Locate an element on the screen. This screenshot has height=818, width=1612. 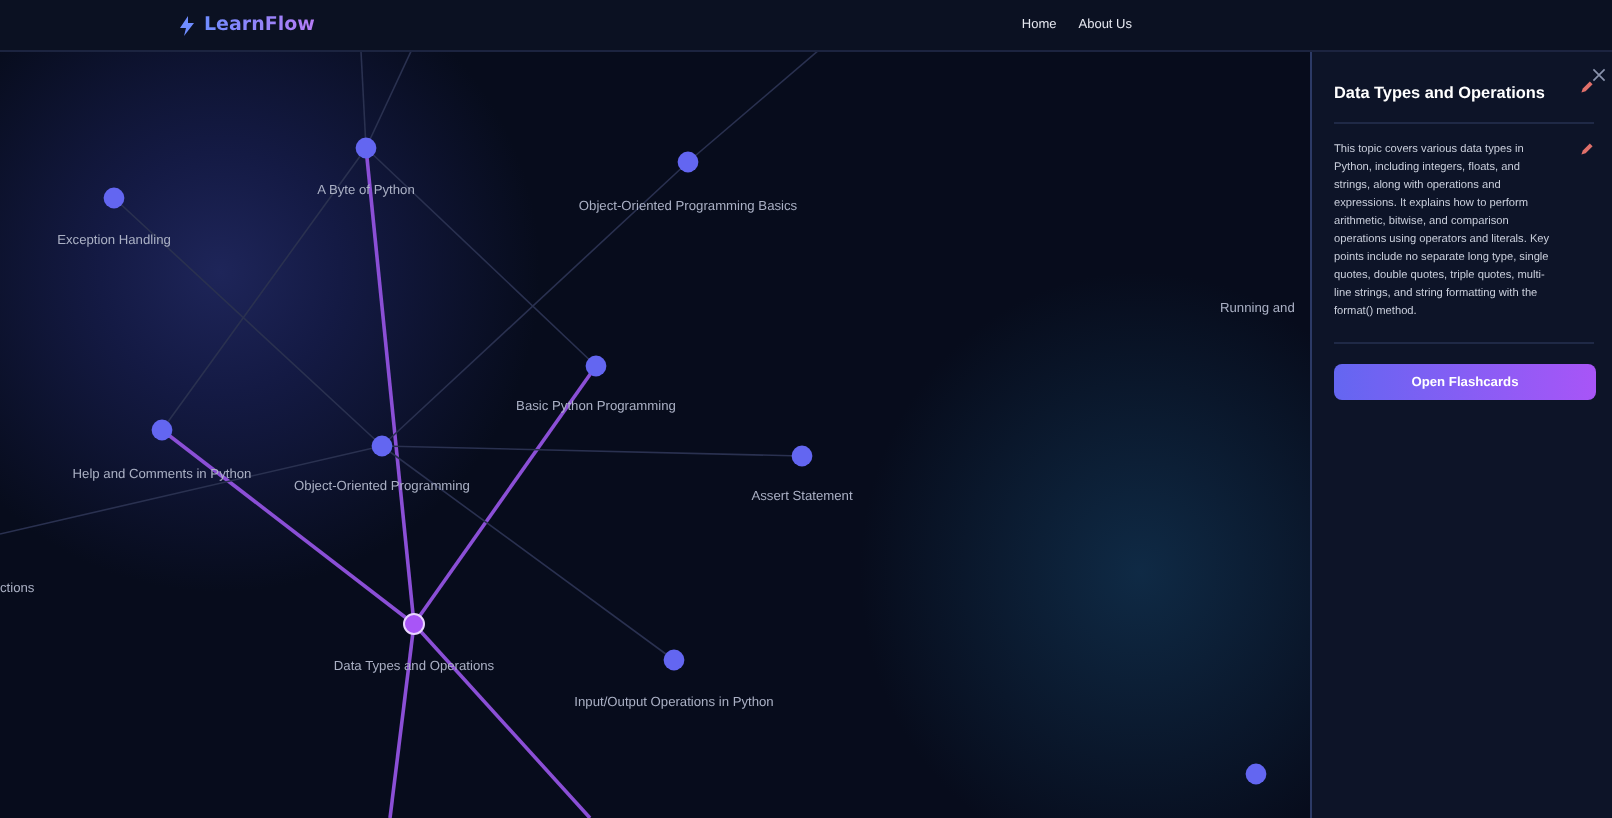
close-icon is located at coordinates (1599, 75).